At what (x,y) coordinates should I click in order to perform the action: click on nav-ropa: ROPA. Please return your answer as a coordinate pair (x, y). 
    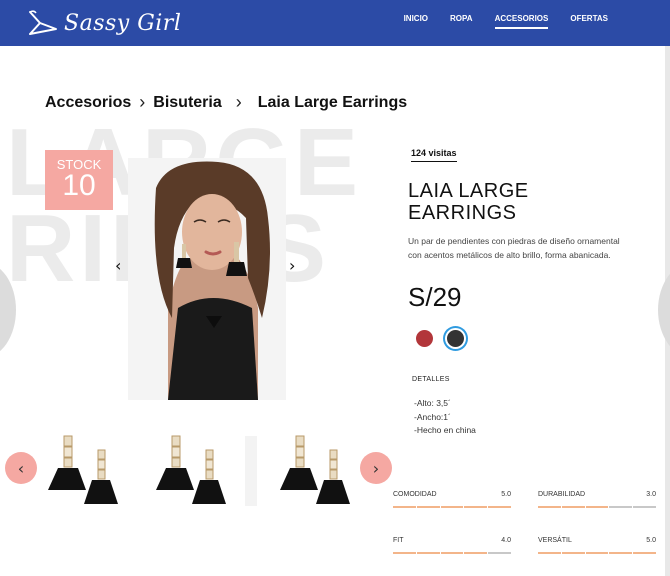
    Looking at the image, I should click on (461, 21).